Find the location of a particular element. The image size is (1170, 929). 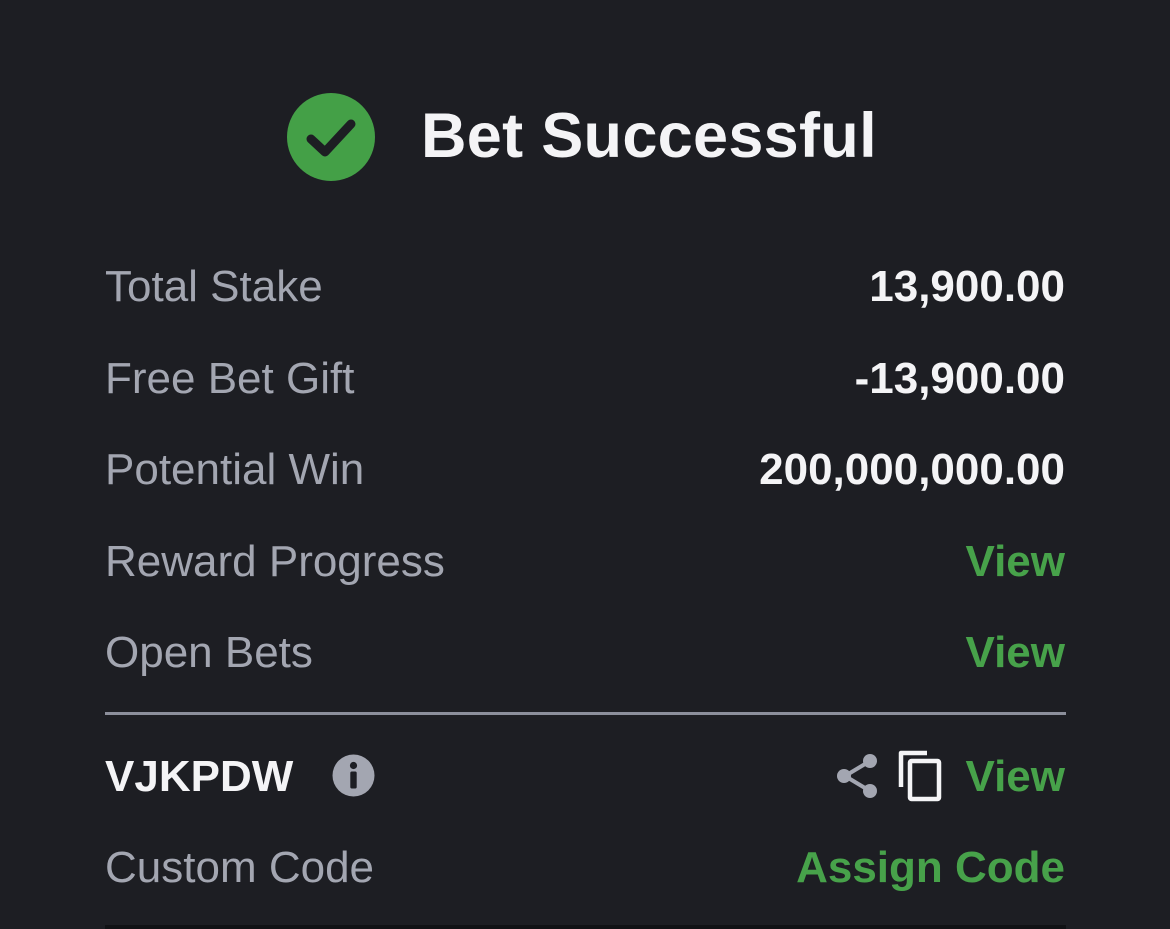

page-title: Bet Successful is located at coordinates (649, 136).